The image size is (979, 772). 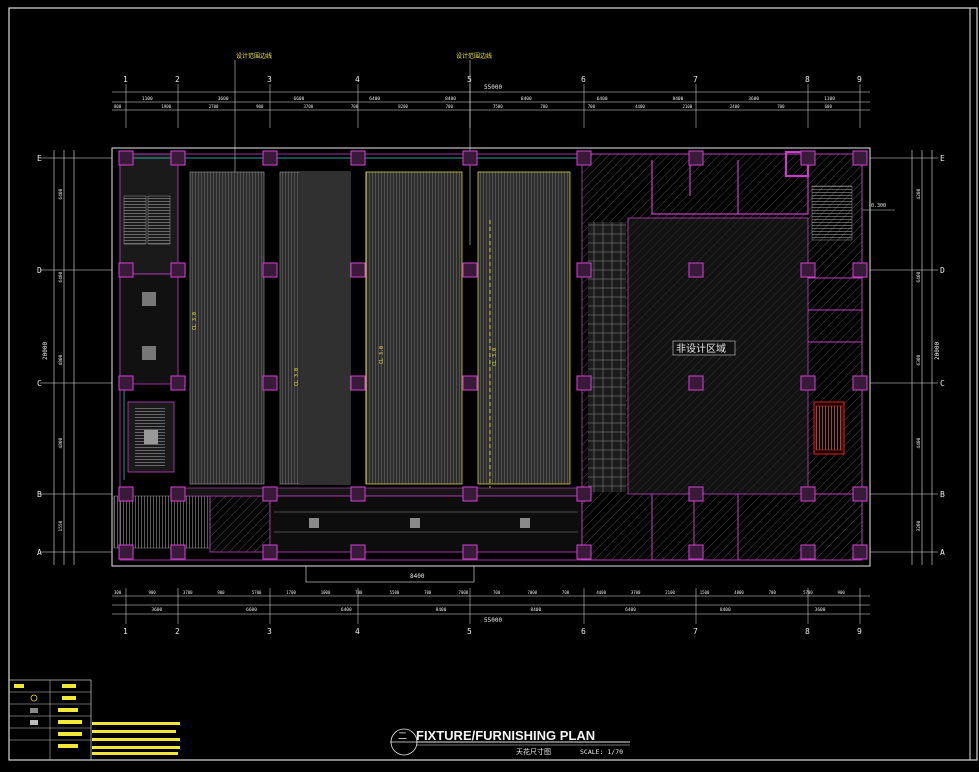 I want to click on dim-bottom-sub: 300, so click(x=118, y=592).